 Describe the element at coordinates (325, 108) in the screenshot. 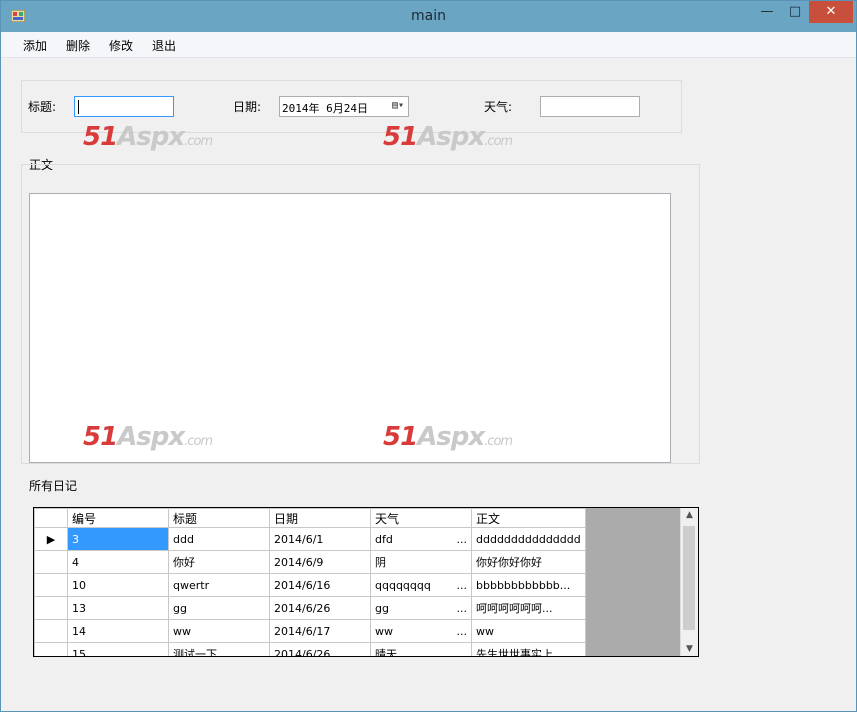

I see `date-value: 2014年 6月24日` at that location.